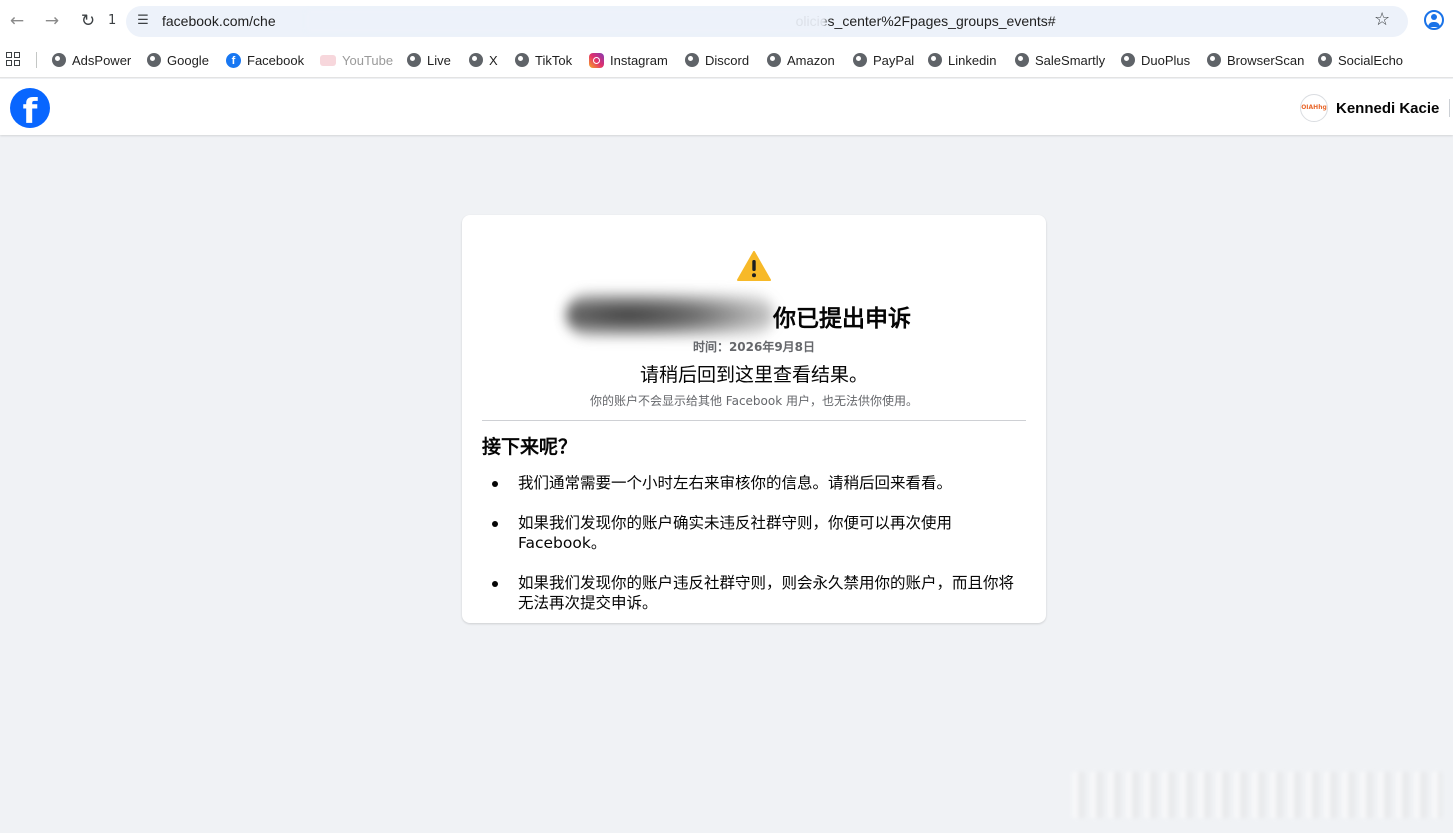  Describe the element at coordinates (36, 60) in the screenshot. I see `bookmarks-separator` at that location.